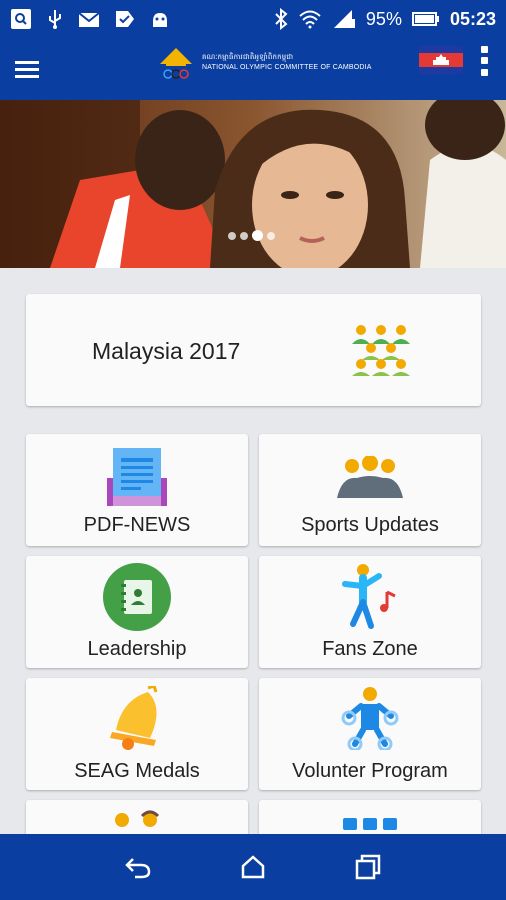 Image resolution: width=506 pixels, height=900 pixels. What do you see at coordinates (310, 19) in the screenshot?
I see `wifi-icon` at bounding box center [310, 19].